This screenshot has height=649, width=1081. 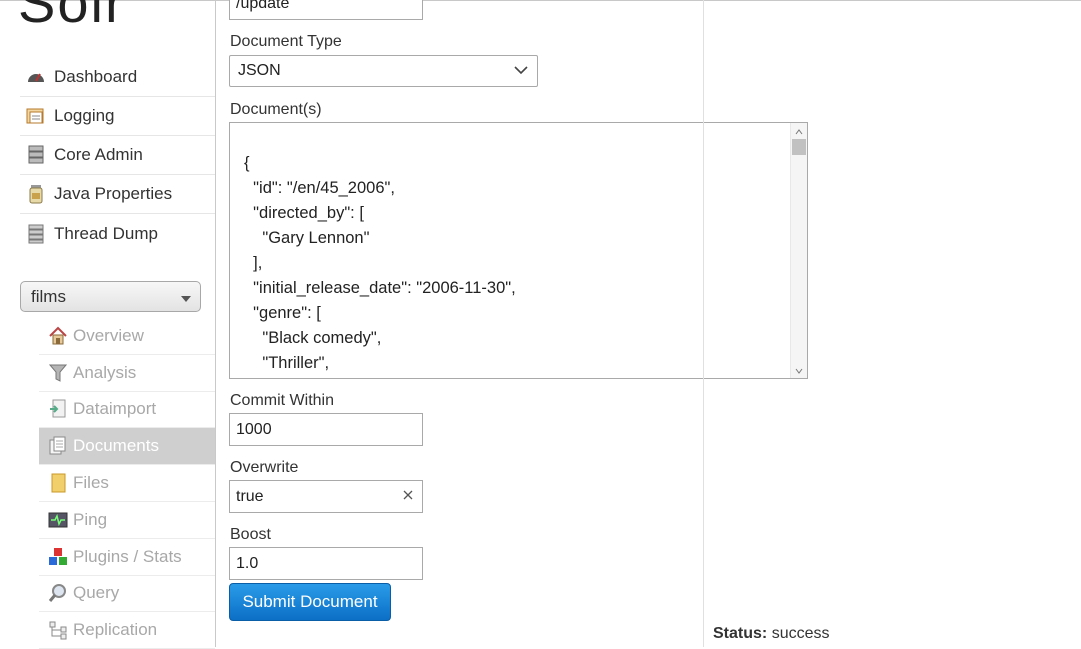 What do you see at coordinates (58, 446) in the screenshot?
I see `documents-icon` at bounding box center [58, 446].